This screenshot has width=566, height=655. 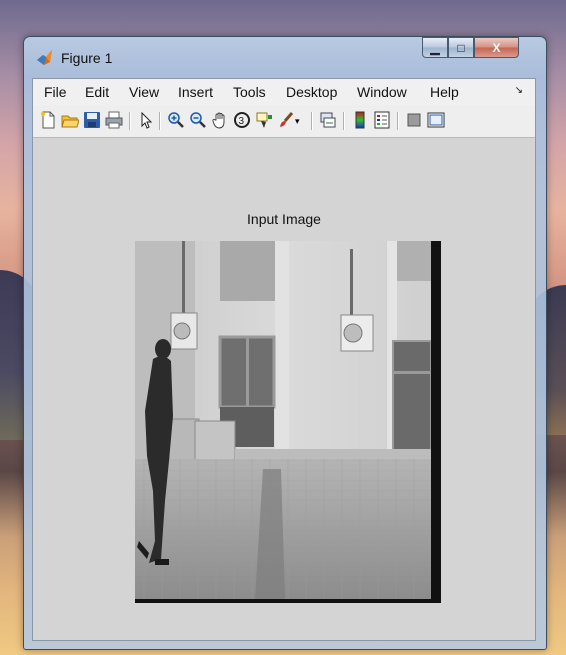 I want to click on insert-legend-icon, so click(x=382, y=120).